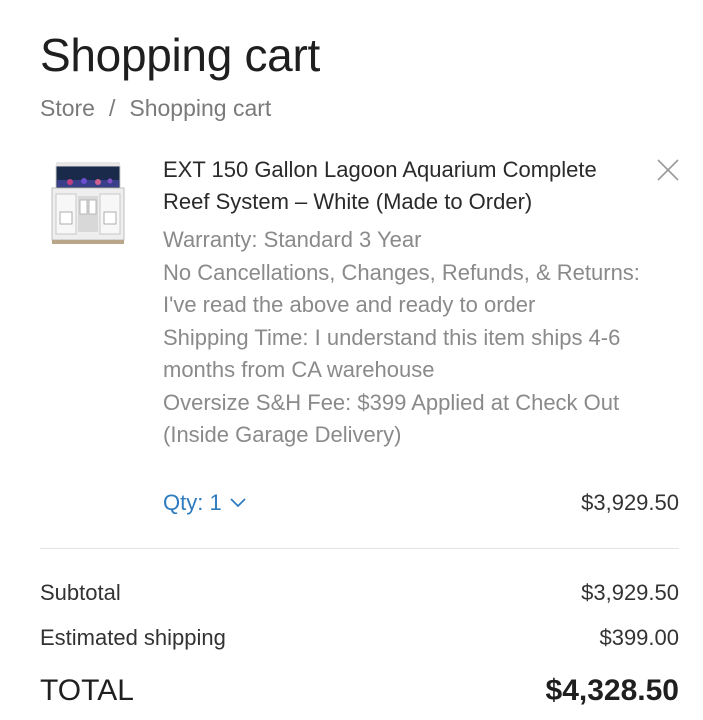 The image size is (703, 720). Describe the element at coordinates (80, 592) in the screenshot. I see `subtotal-label: Subtotal` at that location.